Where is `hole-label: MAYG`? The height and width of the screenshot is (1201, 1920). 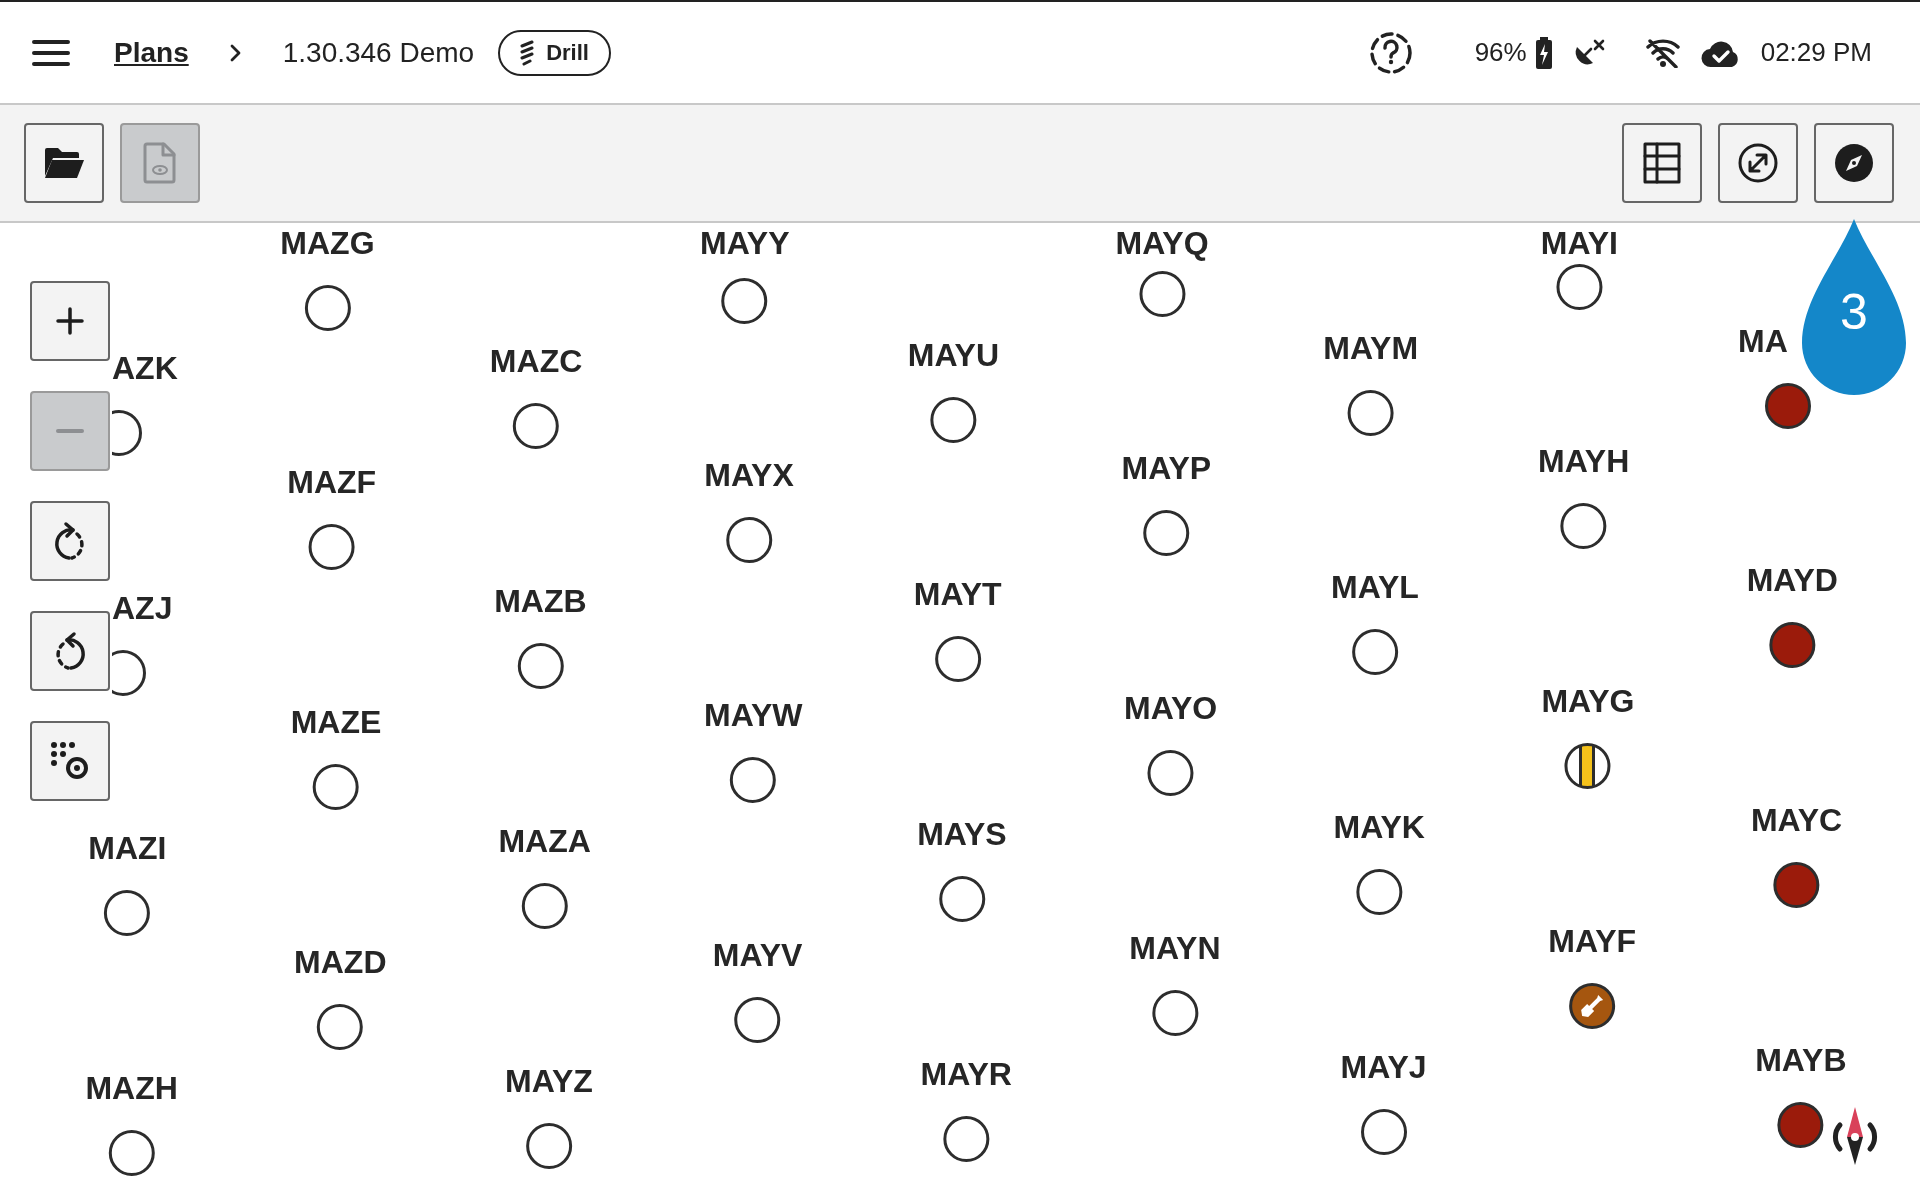
hole-label: MAYG is located at coordinates (1588, 701).